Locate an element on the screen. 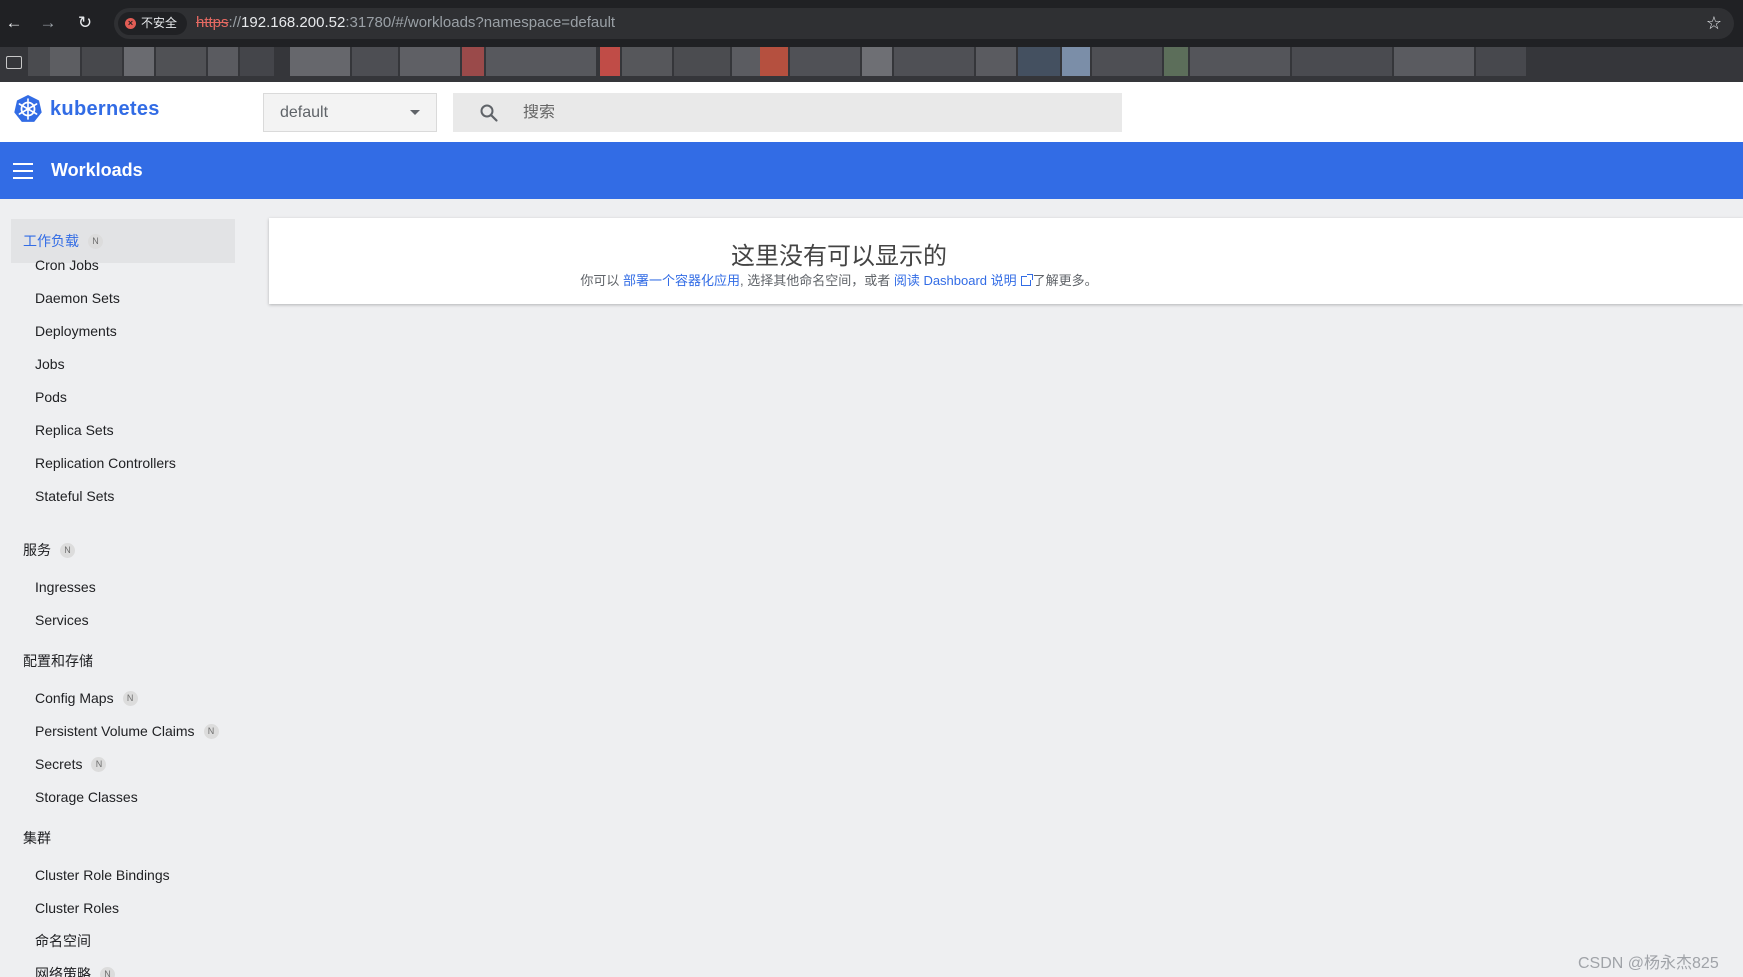  sidebar-item: Stateful Sets is located at coordinates (74, 496).